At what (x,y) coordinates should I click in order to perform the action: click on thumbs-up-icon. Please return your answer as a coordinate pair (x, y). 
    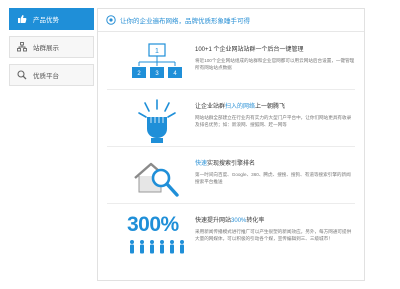
    Looking at the image, I should click on (22, 19).